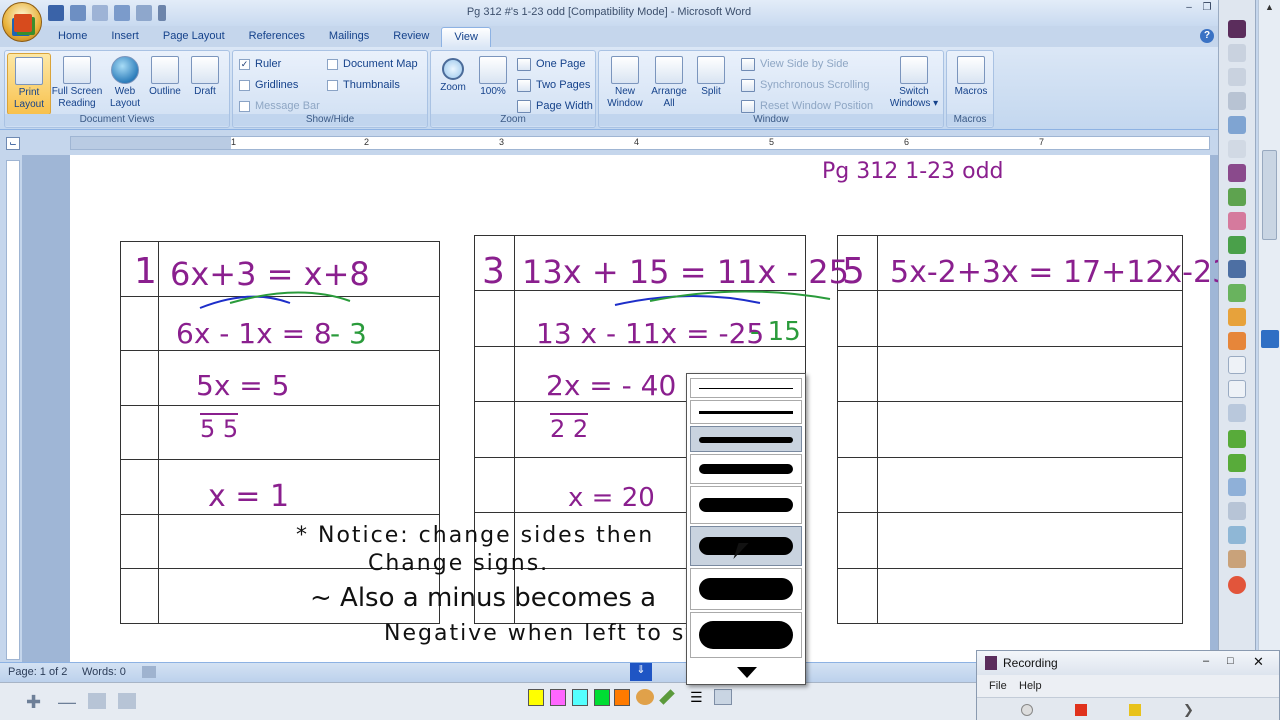  I want to click on page-icon, so click(1237, 365).